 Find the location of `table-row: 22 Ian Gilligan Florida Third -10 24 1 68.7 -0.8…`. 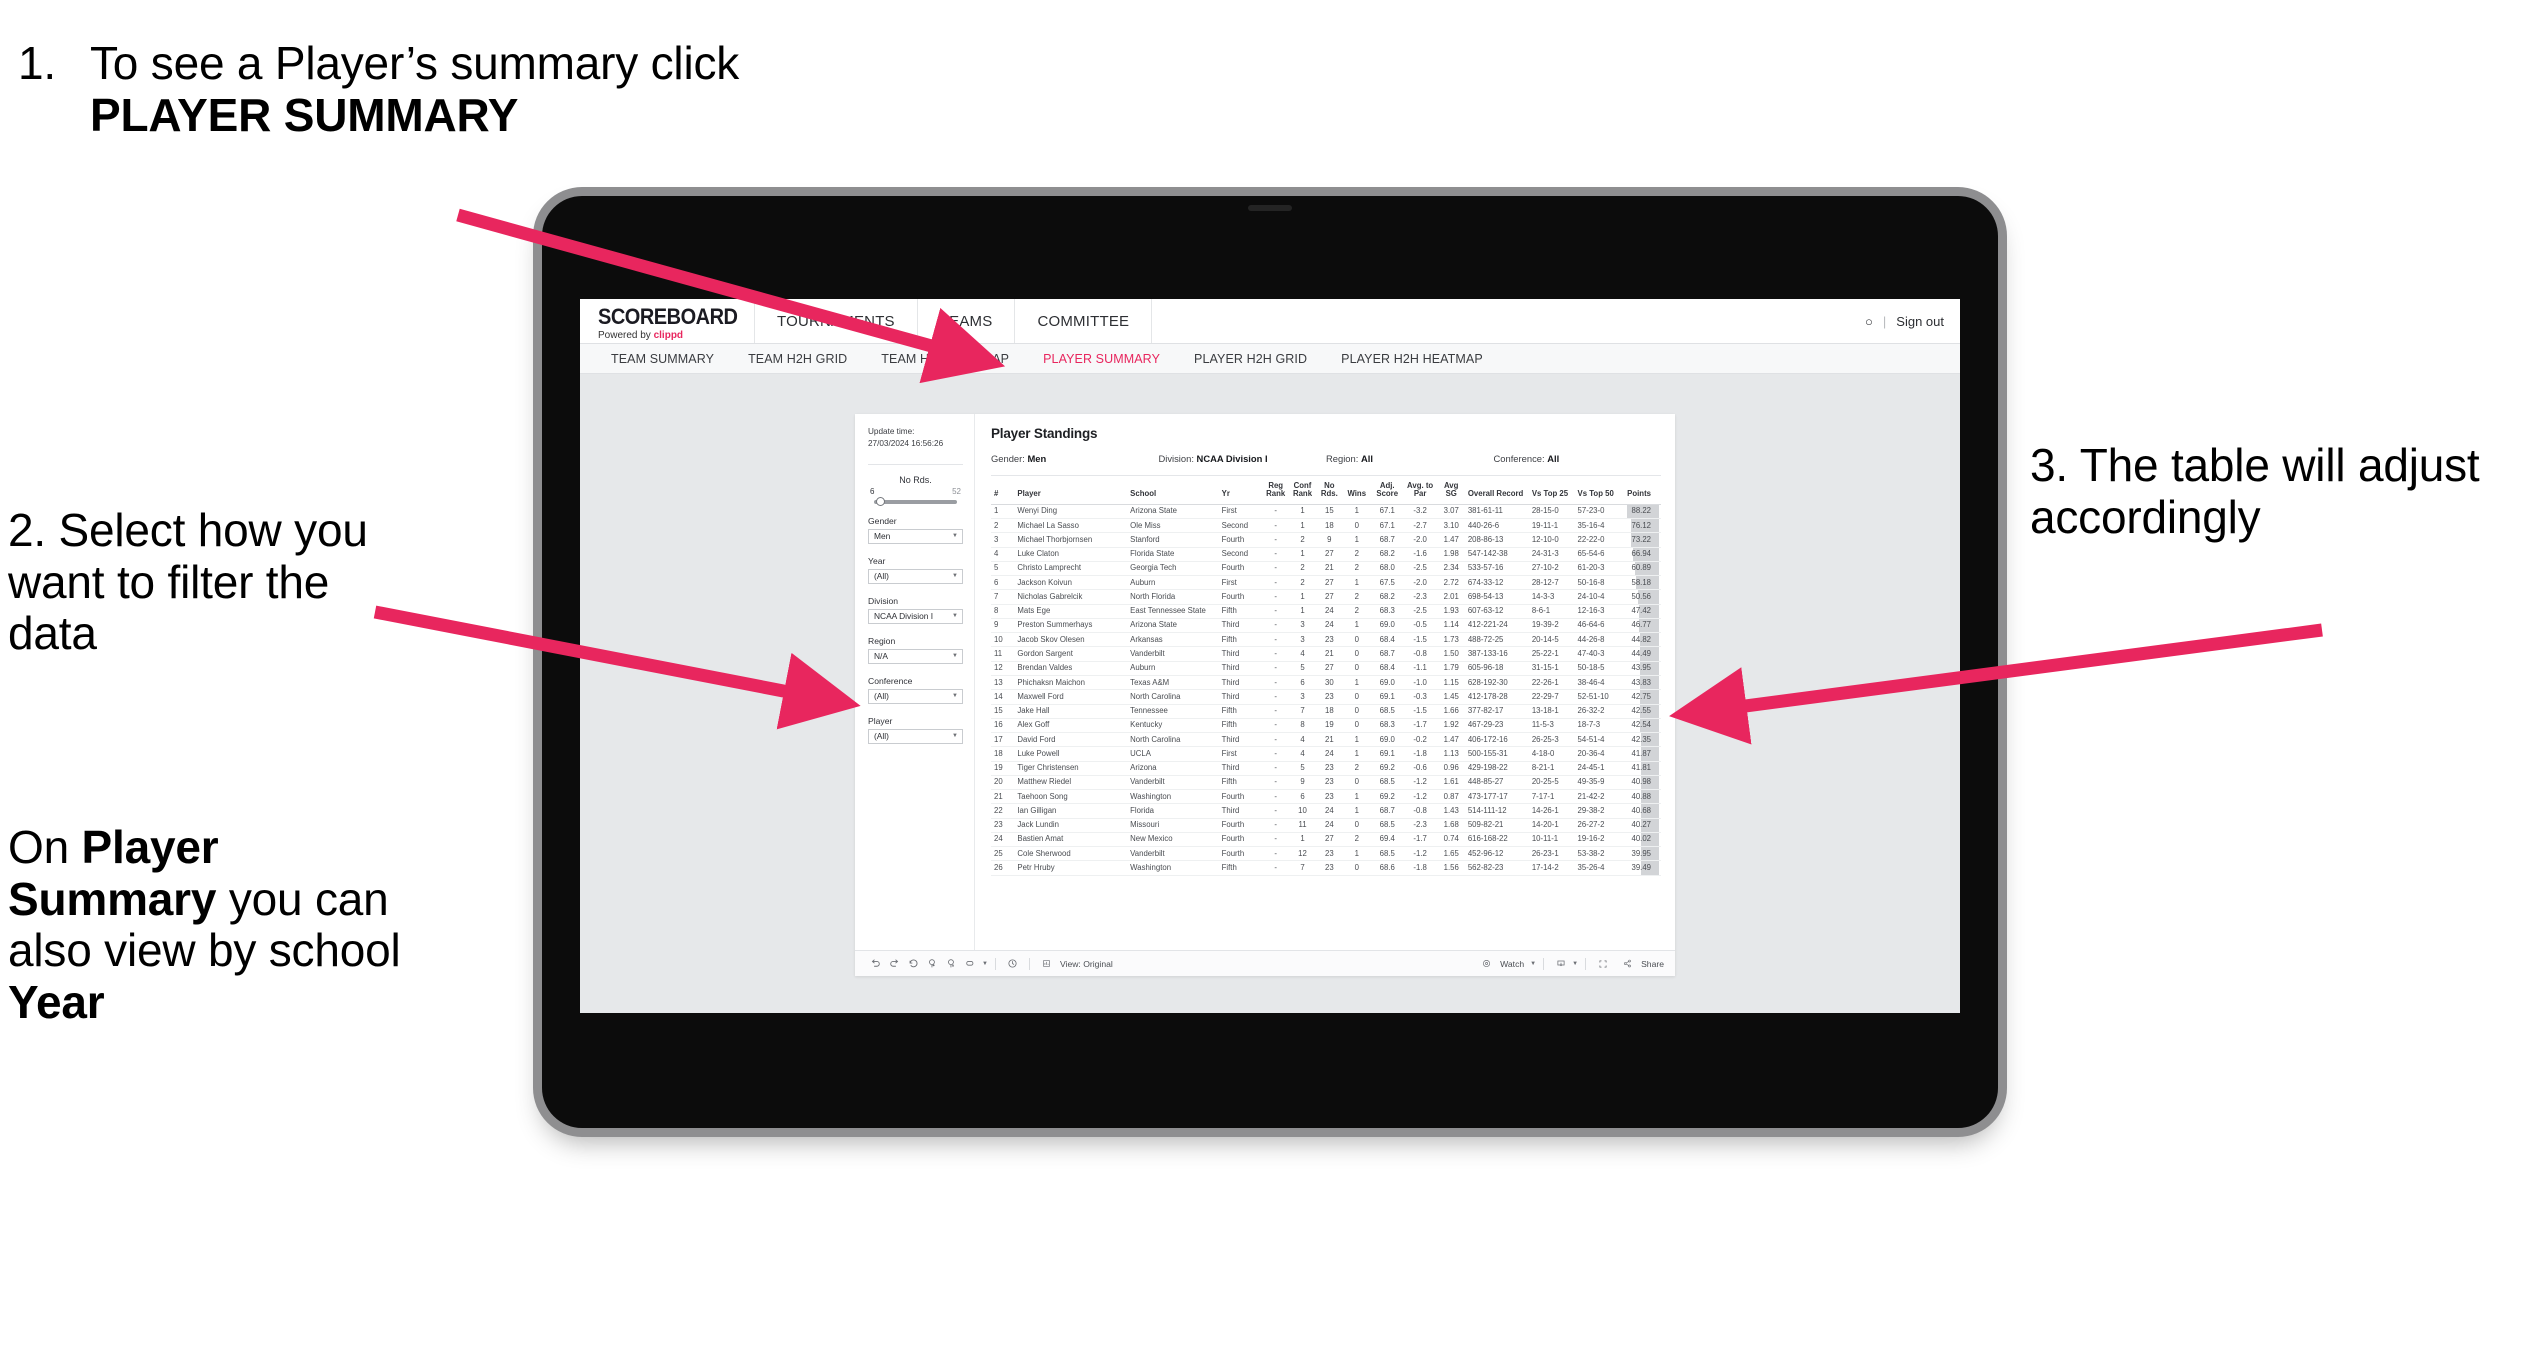

table-row: 22 Ian Gilligan Florida Third -10 24 1 68.7 -0.8… is located at coordinates (1326, 811).